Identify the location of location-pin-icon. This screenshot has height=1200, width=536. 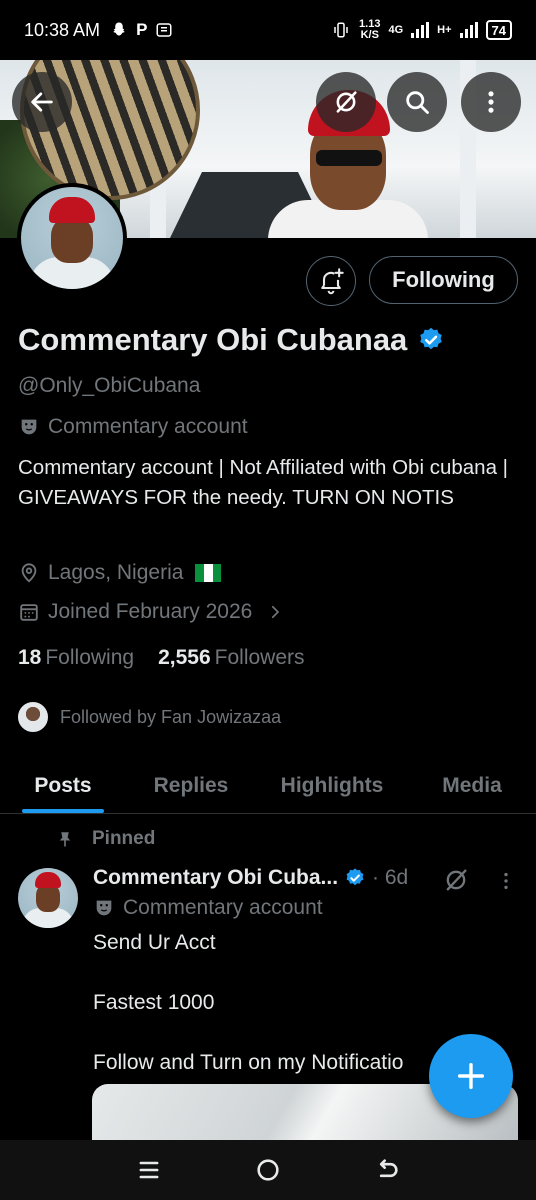
(29, 573).